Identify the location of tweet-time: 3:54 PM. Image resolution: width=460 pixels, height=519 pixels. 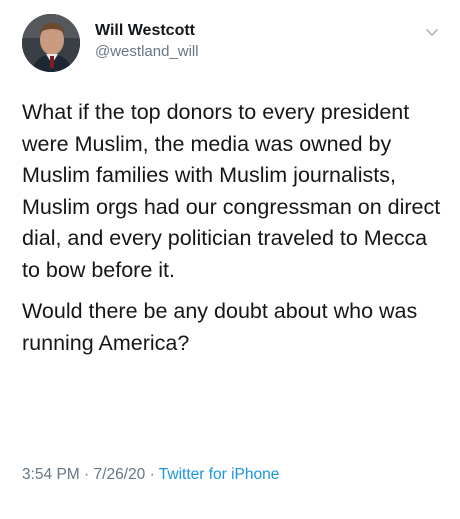
(51, 474).